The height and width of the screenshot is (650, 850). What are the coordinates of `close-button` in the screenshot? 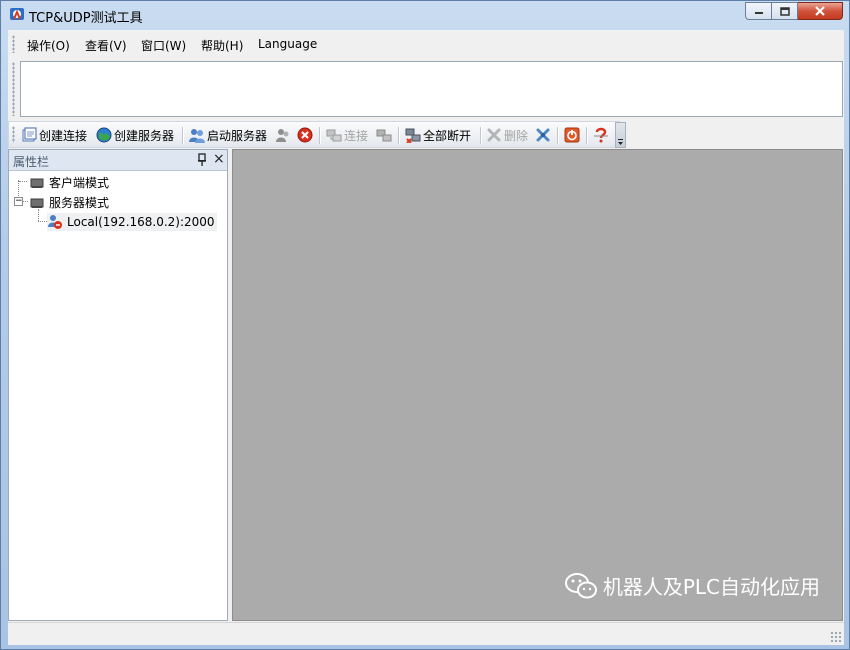 It's located at (820, 11).